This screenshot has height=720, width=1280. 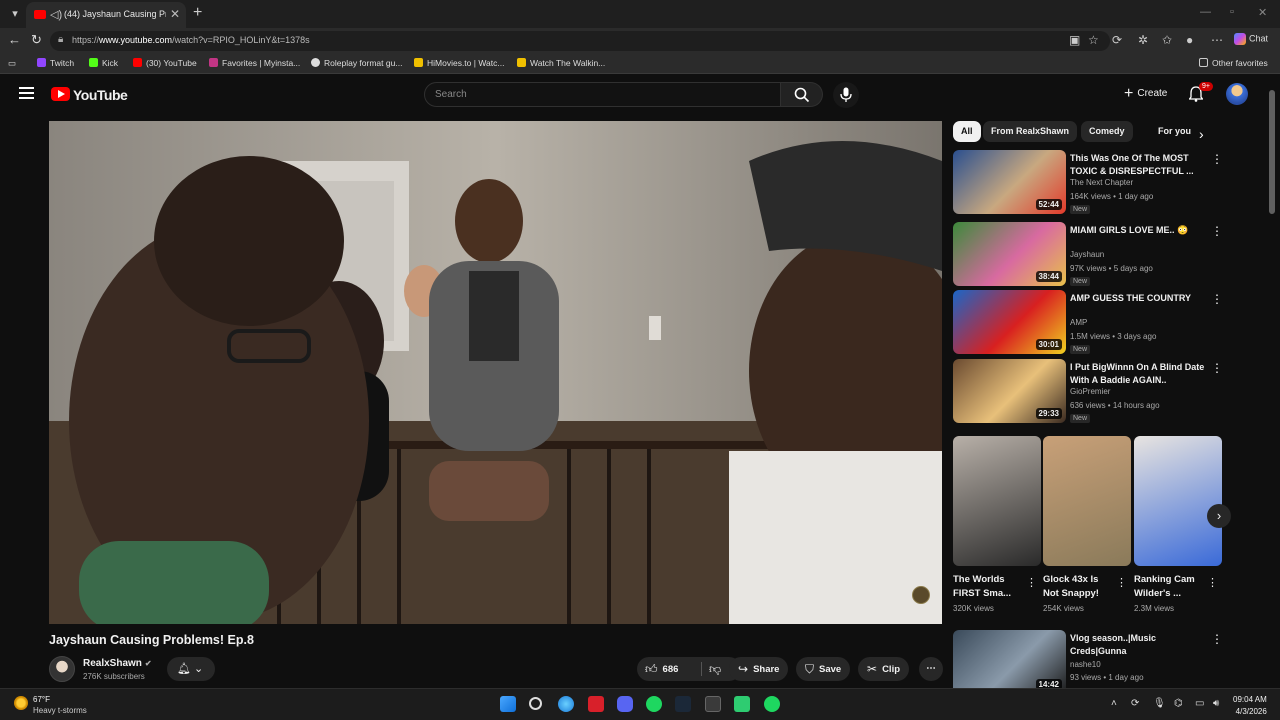 What do you see at coordinates (165, 63) in the screenshot?
I see `bookmark-youtube: (30) YouTube` at bounding box center [165, 63].